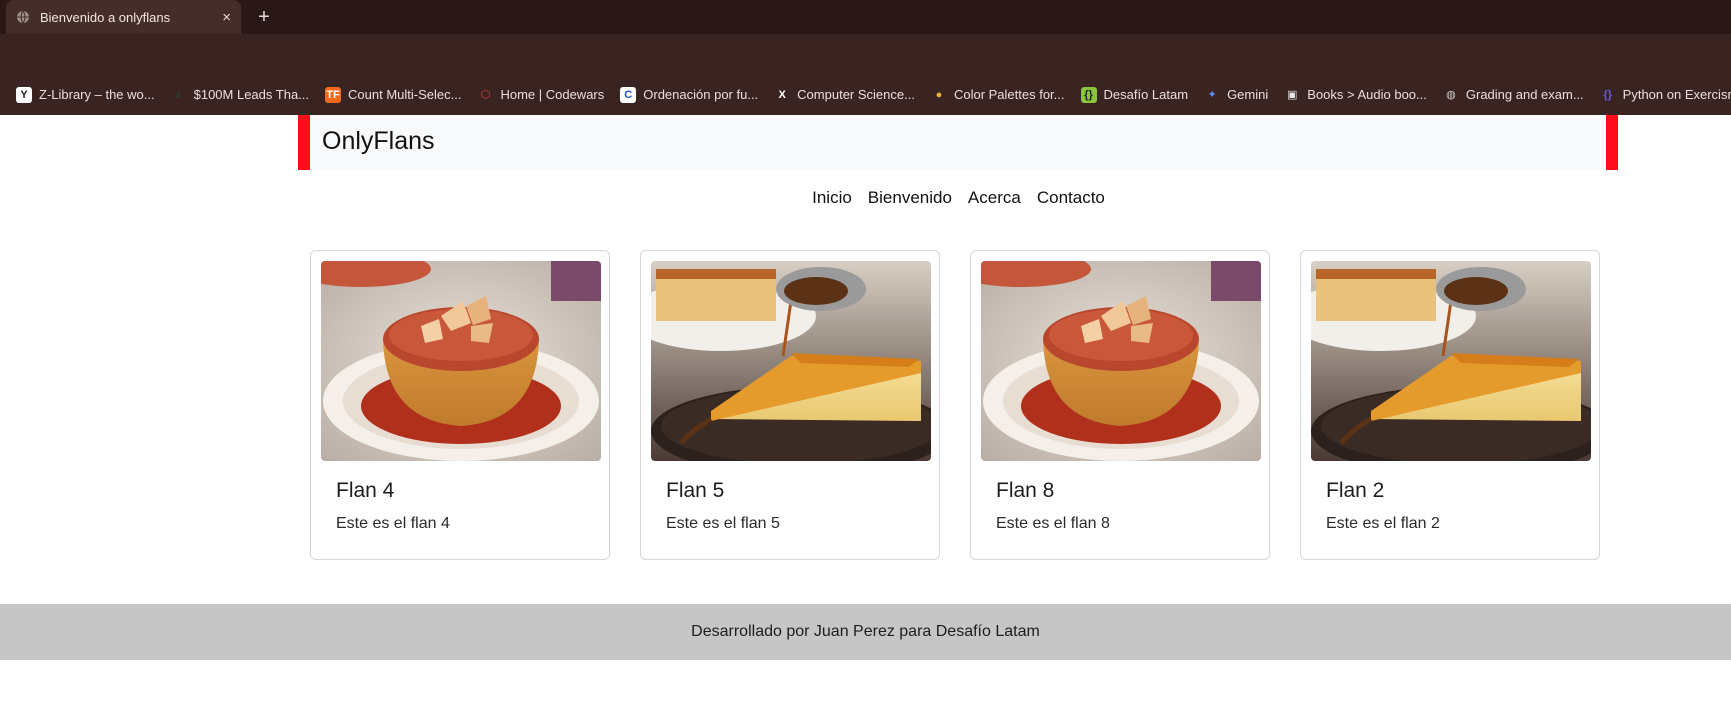 The image size is (1731, 704). What do you see at coordinates (485, 95) in the screenshot?
I see `codewars-icon: ⬡` at bounding box center [485, 95].